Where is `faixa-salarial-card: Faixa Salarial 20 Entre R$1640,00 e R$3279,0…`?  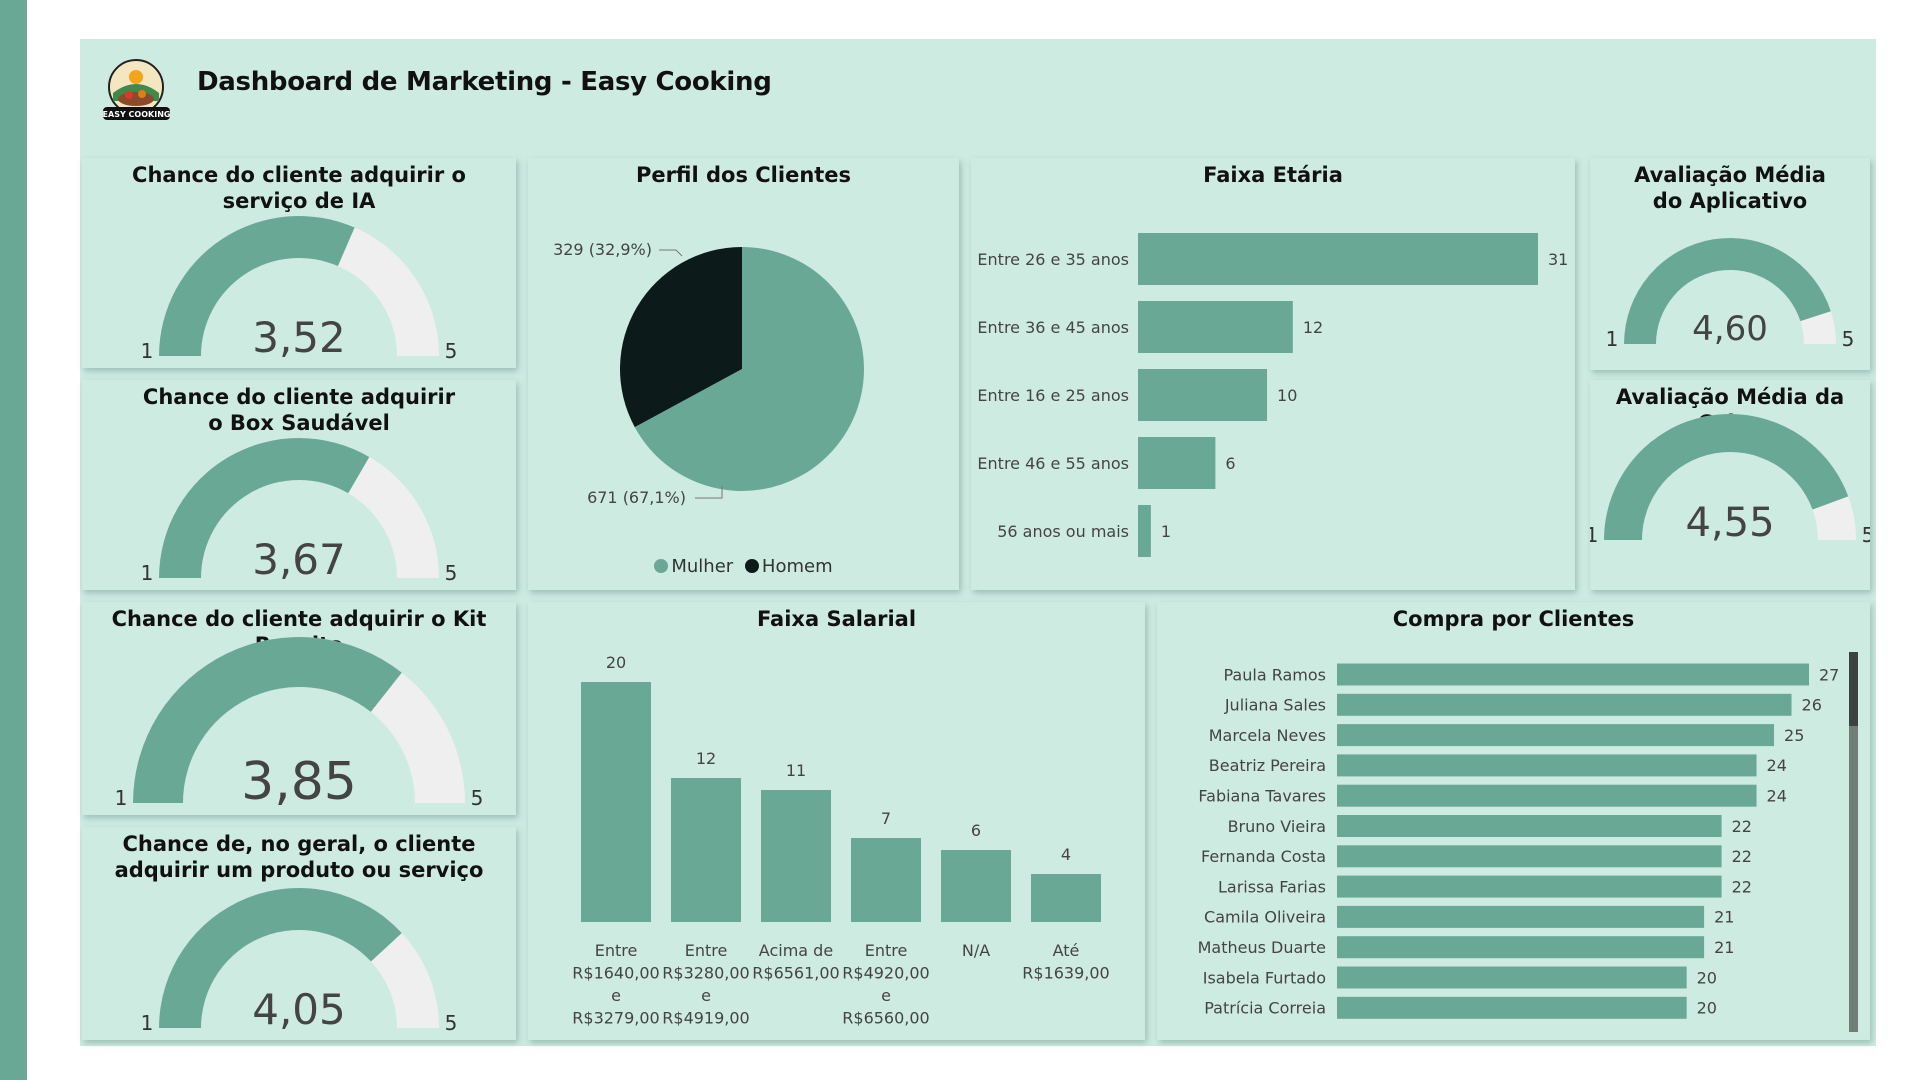 faixa-salarial-card: Faixa Salarial 20 Entre R$1640,00 e R$3279,0… is located at coordinates (836, 821).